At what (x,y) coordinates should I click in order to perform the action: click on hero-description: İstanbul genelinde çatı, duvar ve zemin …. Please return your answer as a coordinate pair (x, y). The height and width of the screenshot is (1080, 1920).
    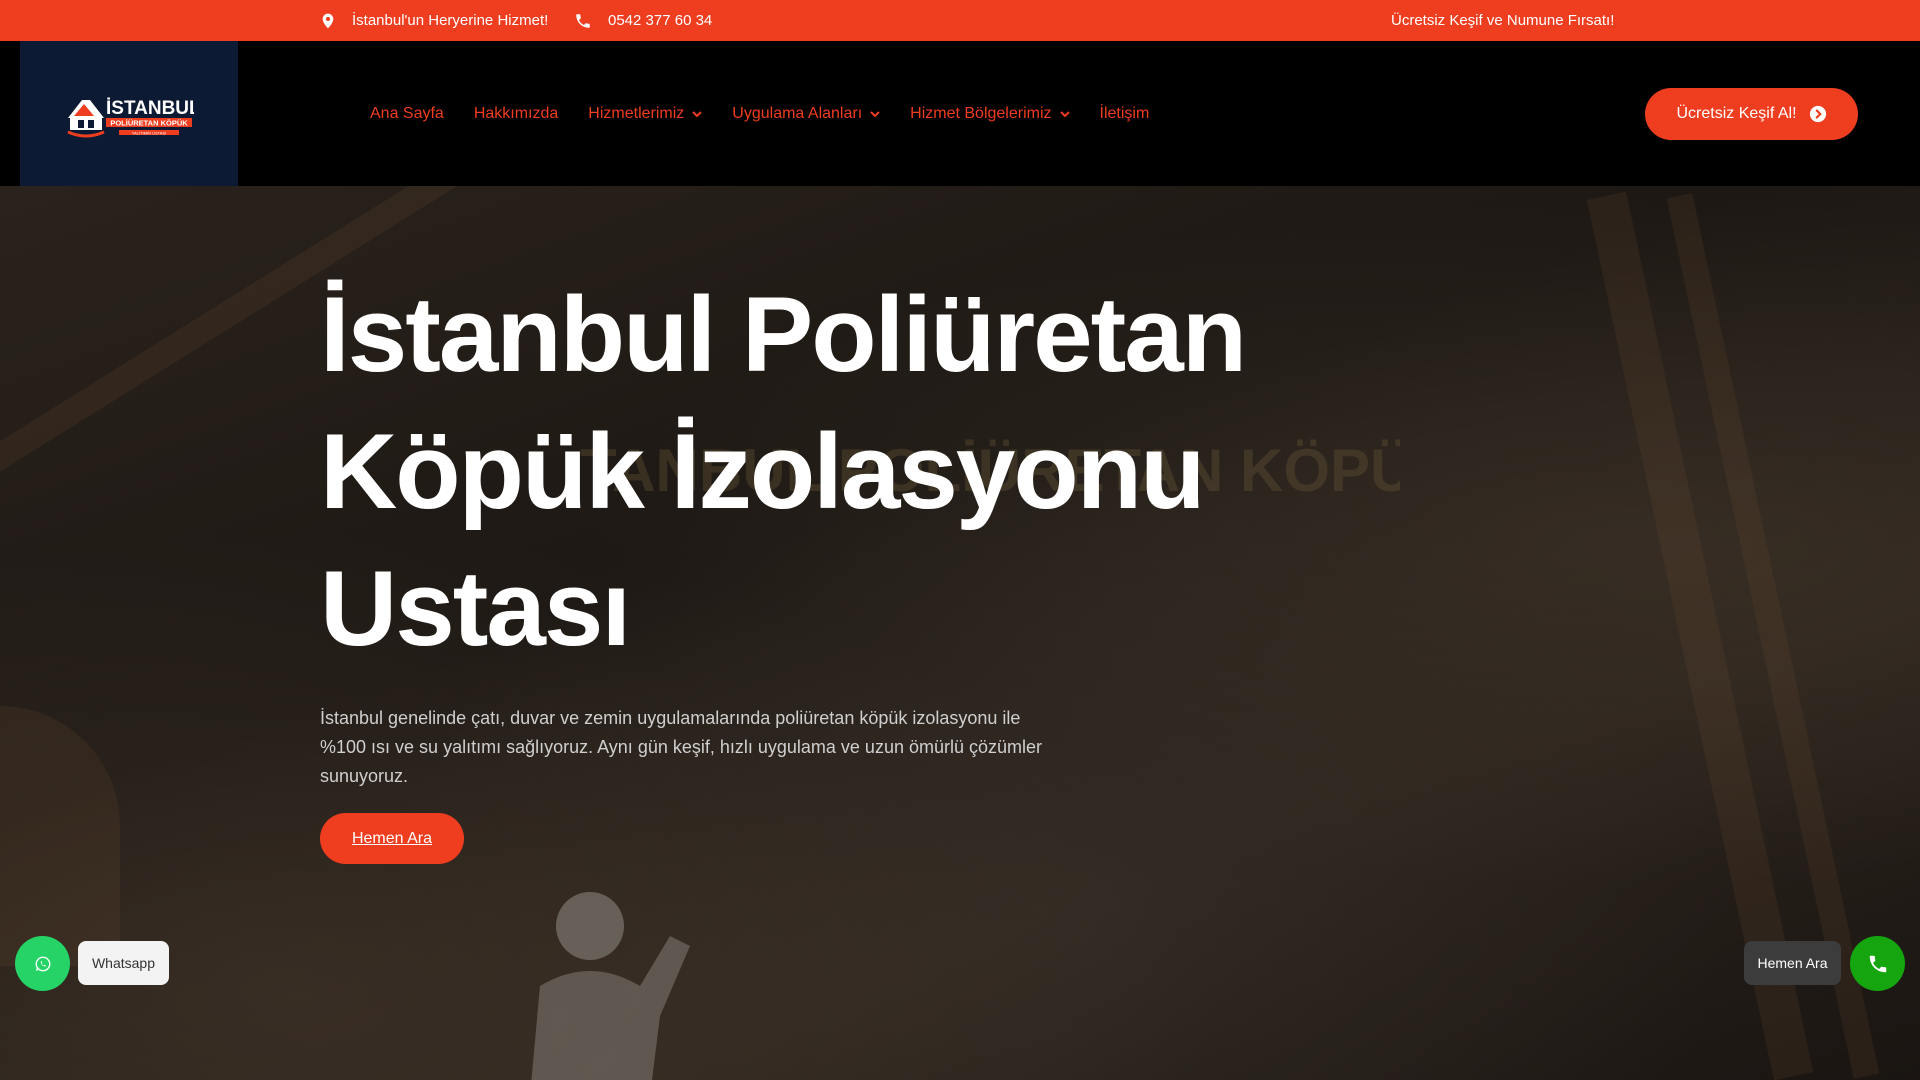
    Looking at the image, I should click on (681, 747).